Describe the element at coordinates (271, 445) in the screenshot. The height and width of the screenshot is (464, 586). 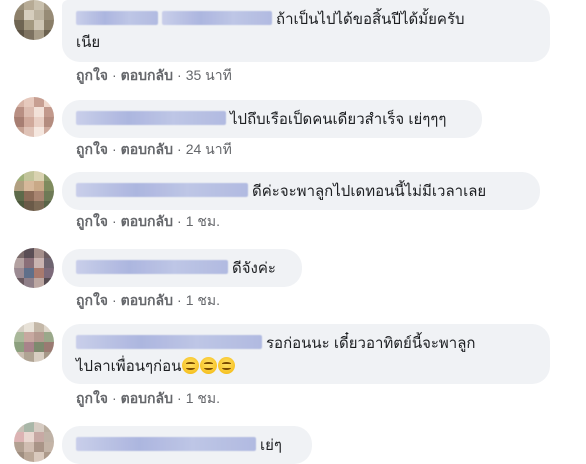
I see `comment-text: เย่ๆ` at that location.